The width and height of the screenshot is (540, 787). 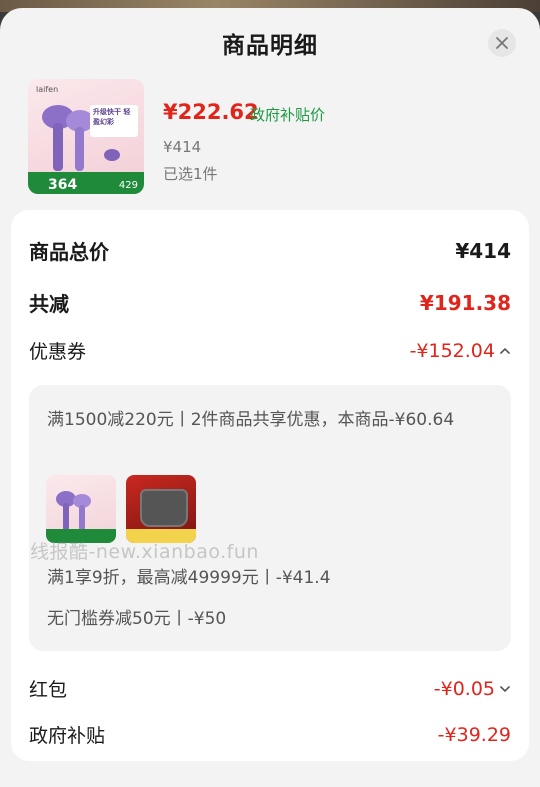 I want to click on gov-subsidy-label: 政府补贴价, so click(x=288, y=115).